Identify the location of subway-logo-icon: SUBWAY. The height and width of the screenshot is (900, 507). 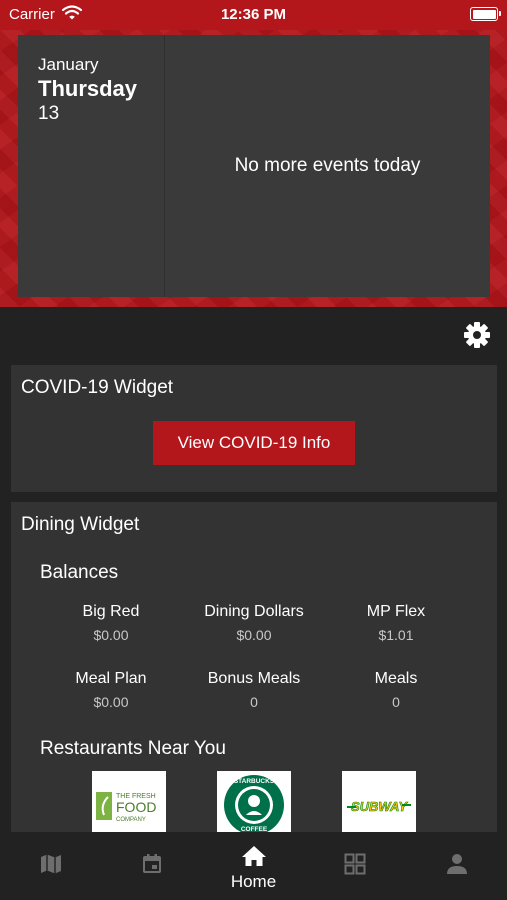
(379, 806).